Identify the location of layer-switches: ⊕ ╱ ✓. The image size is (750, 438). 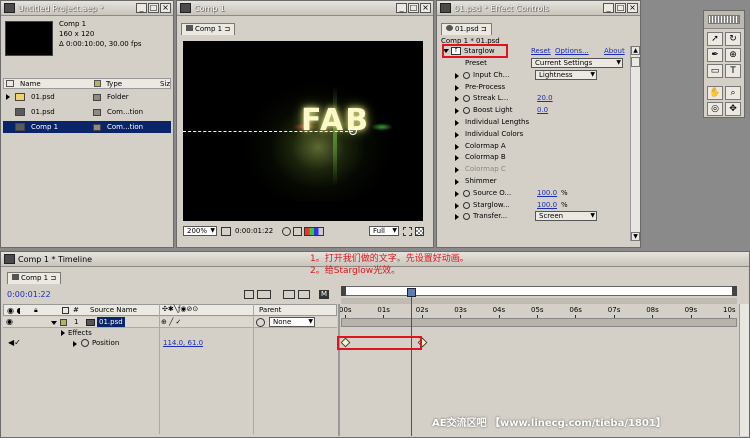
(171, 322).